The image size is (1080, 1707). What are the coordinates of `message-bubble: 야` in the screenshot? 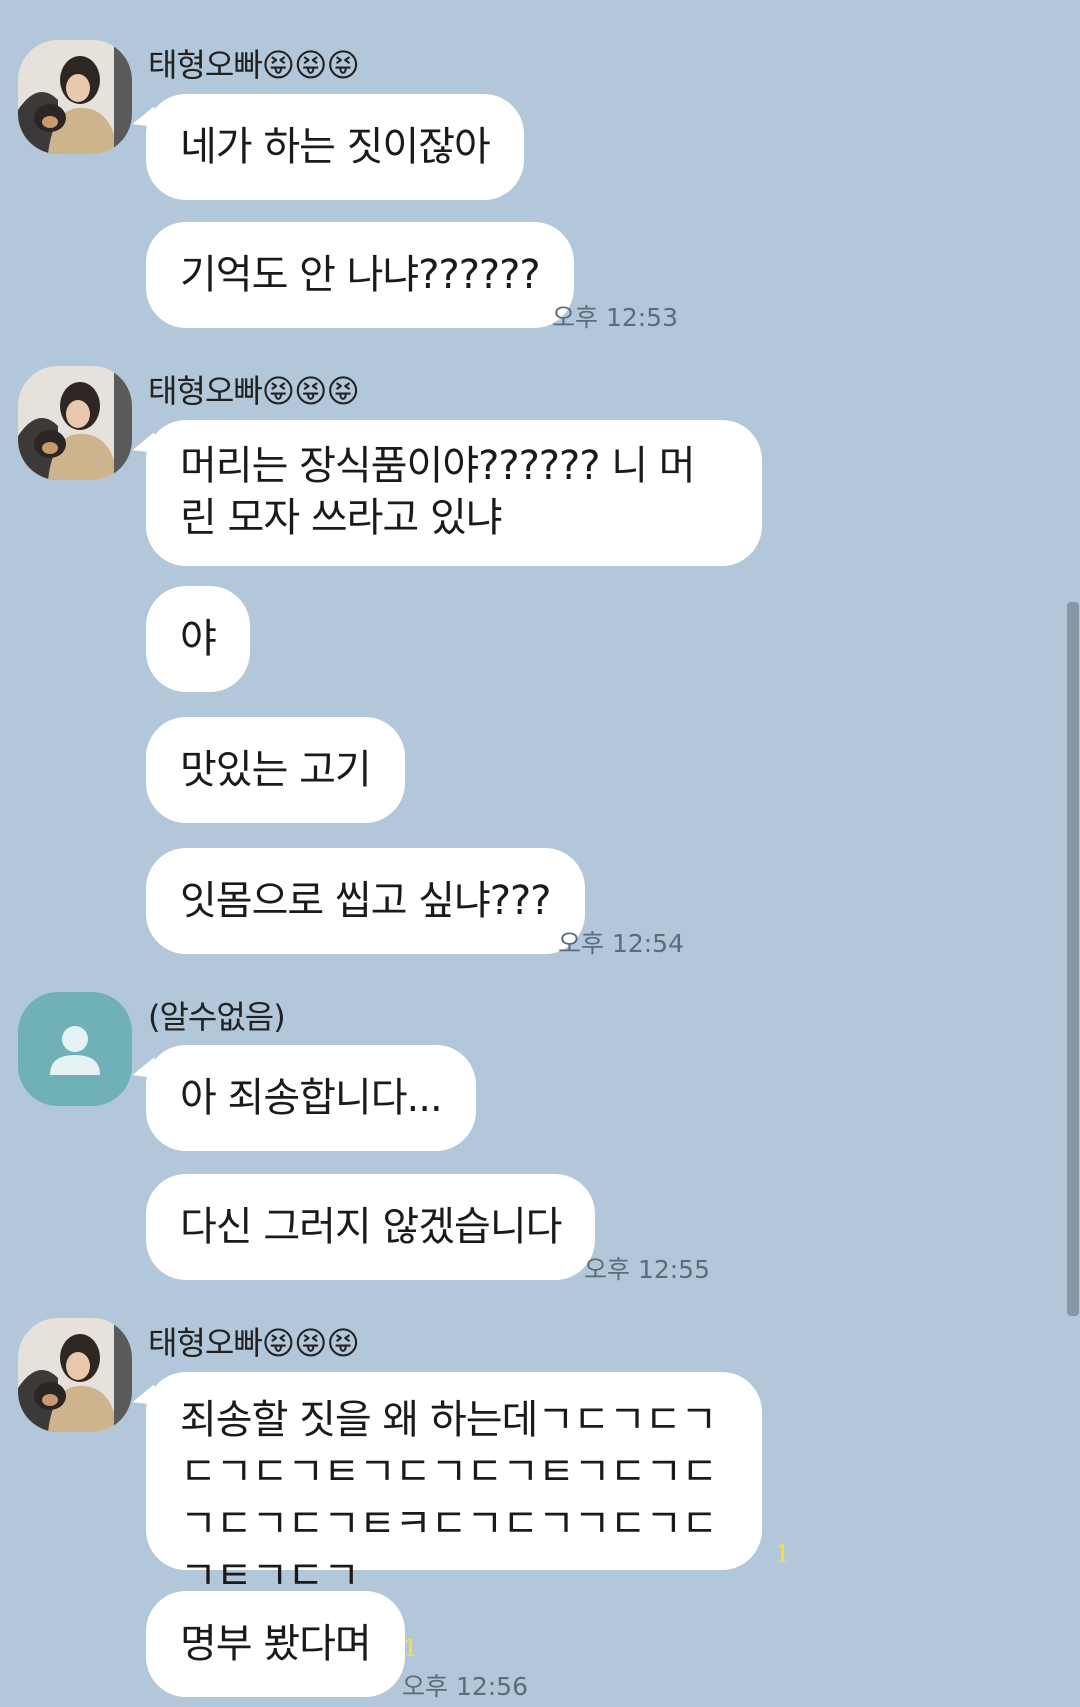 It's located at (198, 639).